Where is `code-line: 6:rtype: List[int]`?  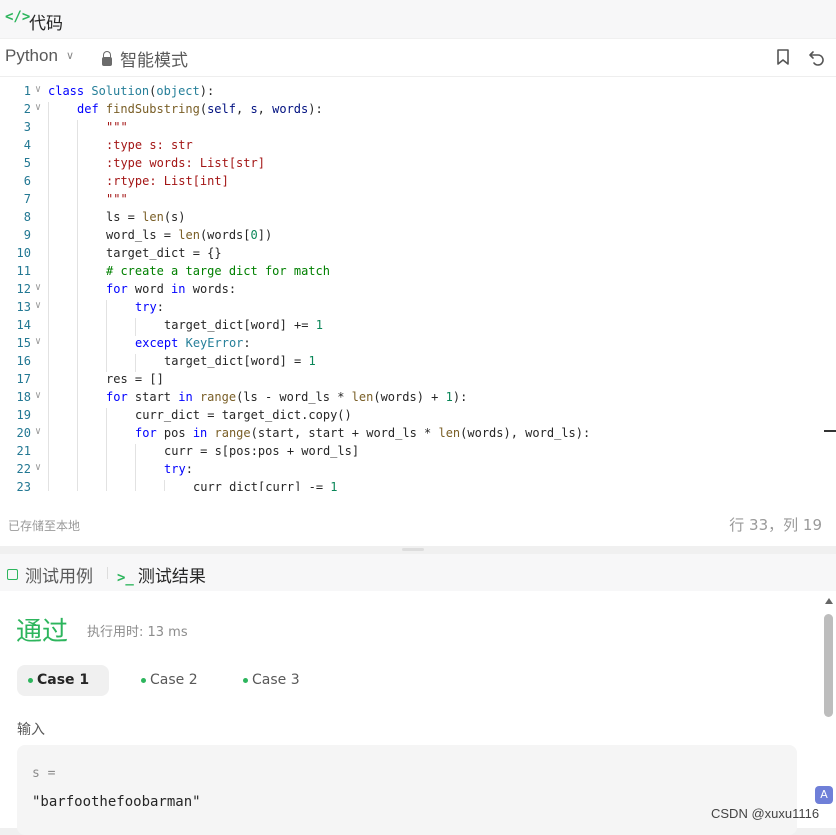 code-line: 6:rtype: List[int] is located at coordinates (411, 183).